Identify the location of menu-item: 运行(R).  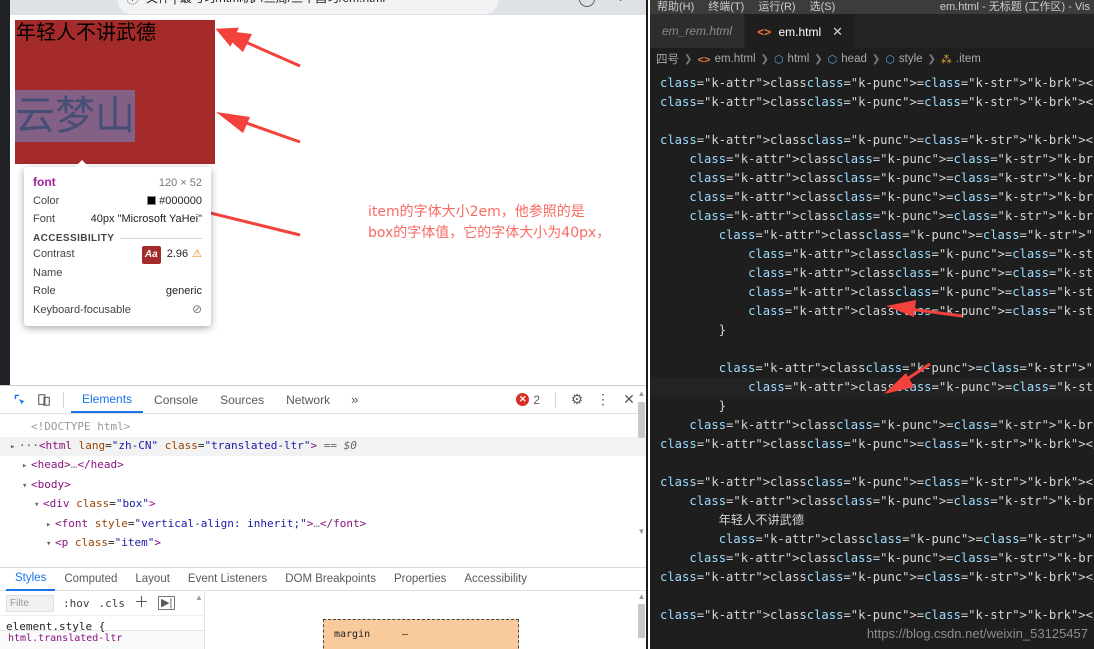
(776, 7).